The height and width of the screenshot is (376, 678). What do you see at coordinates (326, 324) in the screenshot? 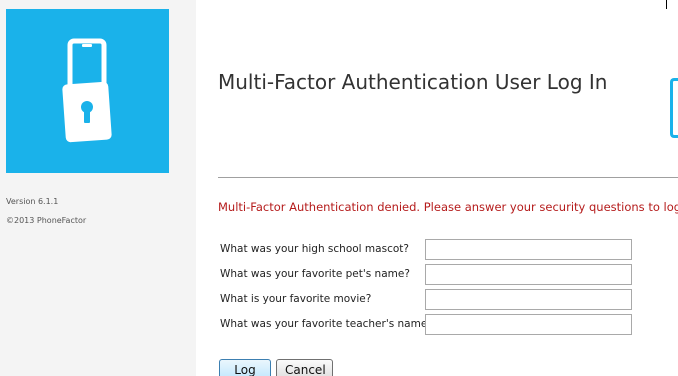
I see `question-label: What was your favorite teacher's name?` at bounding box center [326, 324].